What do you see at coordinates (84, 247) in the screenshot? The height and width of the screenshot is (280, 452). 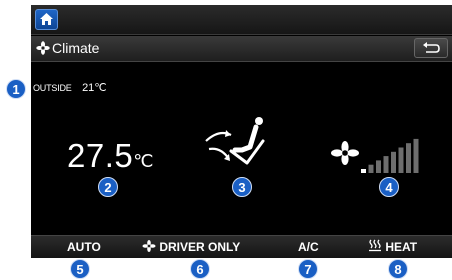 I see `auto-button: AUTO` at bounding box center [84, 247].